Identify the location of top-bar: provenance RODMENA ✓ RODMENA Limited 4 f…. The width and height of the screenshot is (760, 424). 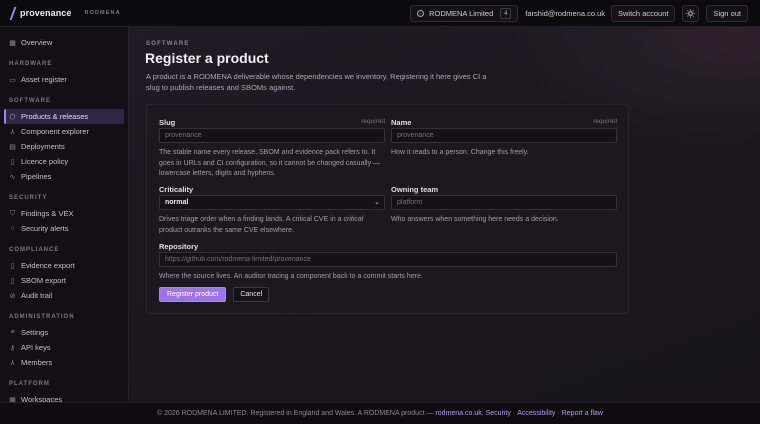
(380, 13).